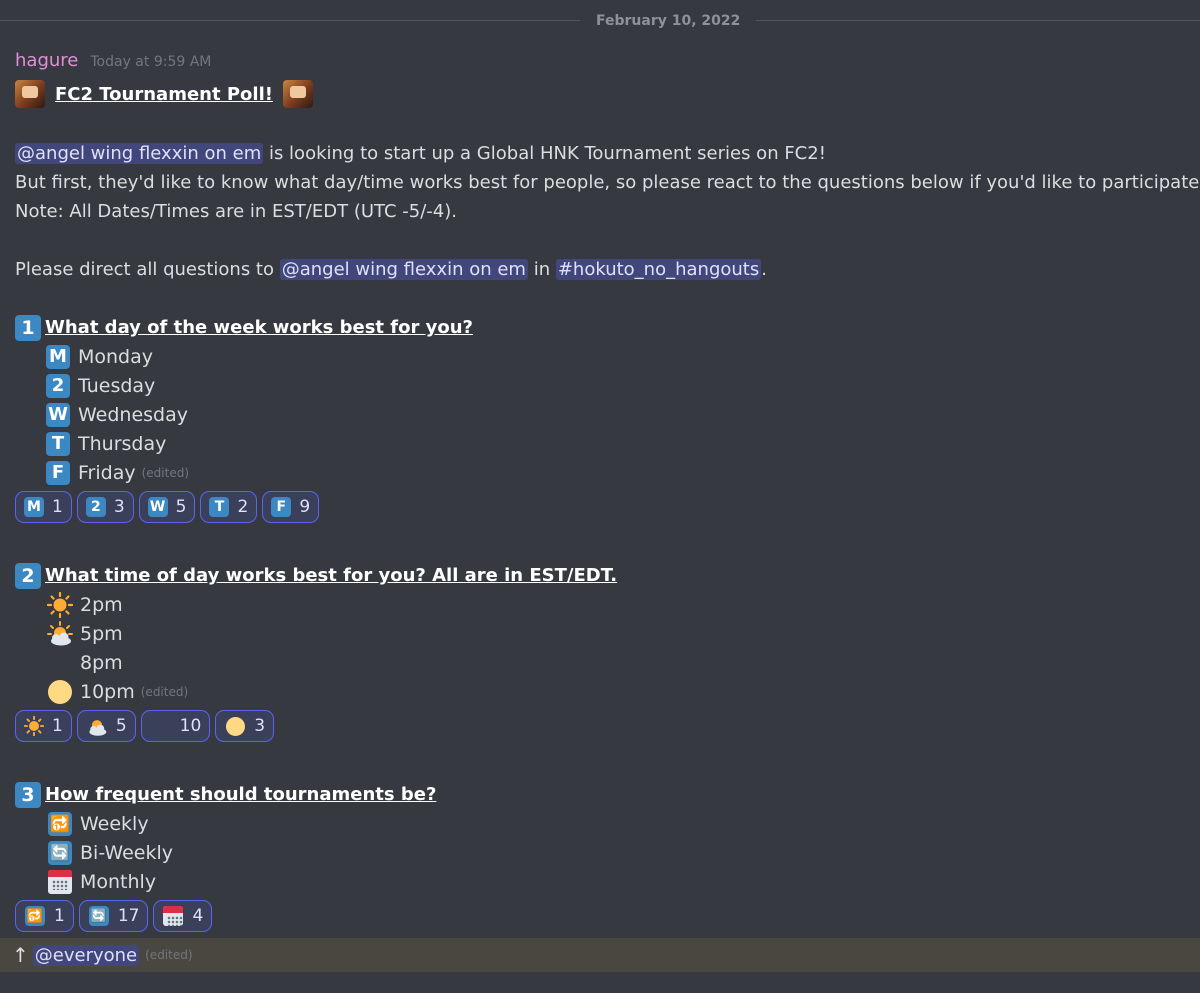 The height and width of the screenshot is (993, 1200). Describe the element at coordinates (600, 356) in the screenshot. I see `option-monday: M Monday` at that location.